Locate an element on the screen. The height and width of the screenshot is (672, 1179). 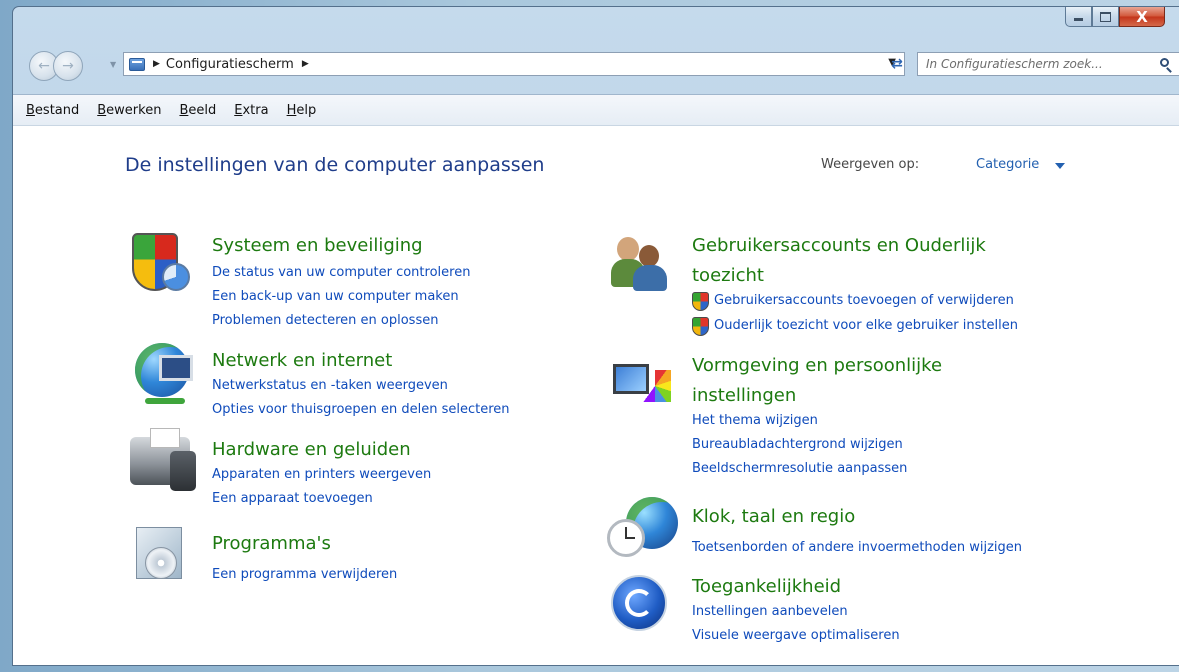
menu-file: Bestand is located at coordinates (50, 110).